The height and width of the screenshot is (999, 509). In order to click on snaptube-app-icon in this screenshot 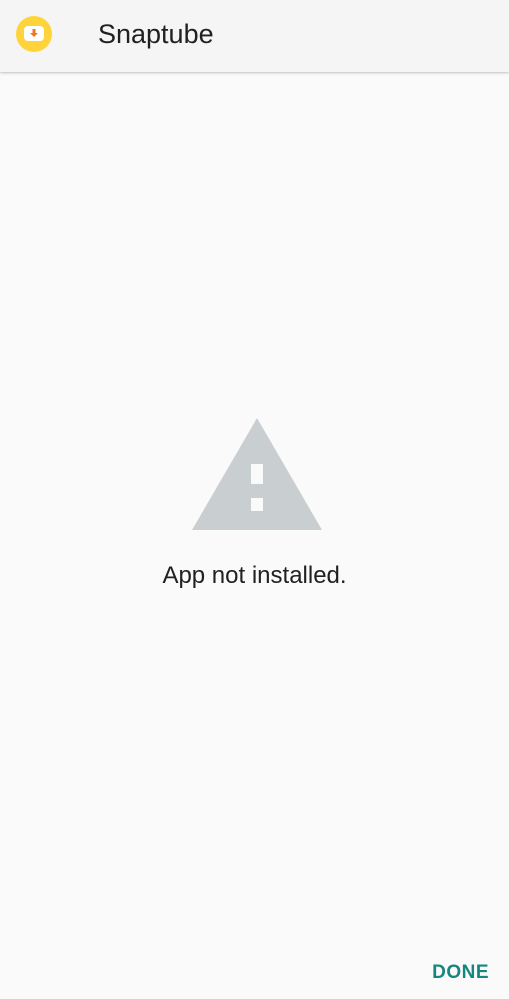, I will do `click(34, 34)`.